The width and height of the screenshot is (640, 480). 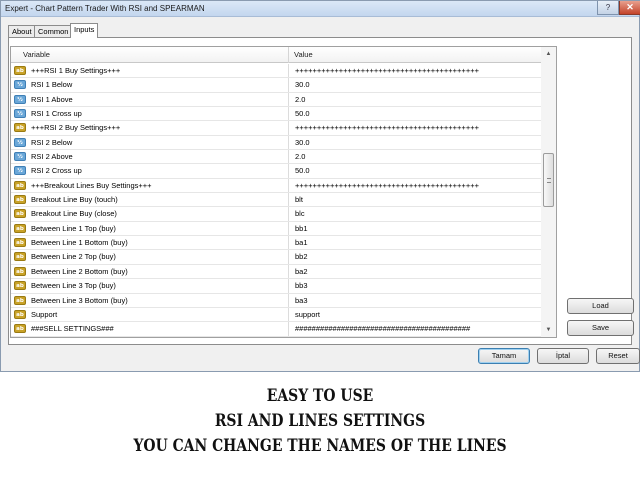 I want to click on column-header-value: Value, so click(x=303, y=54).